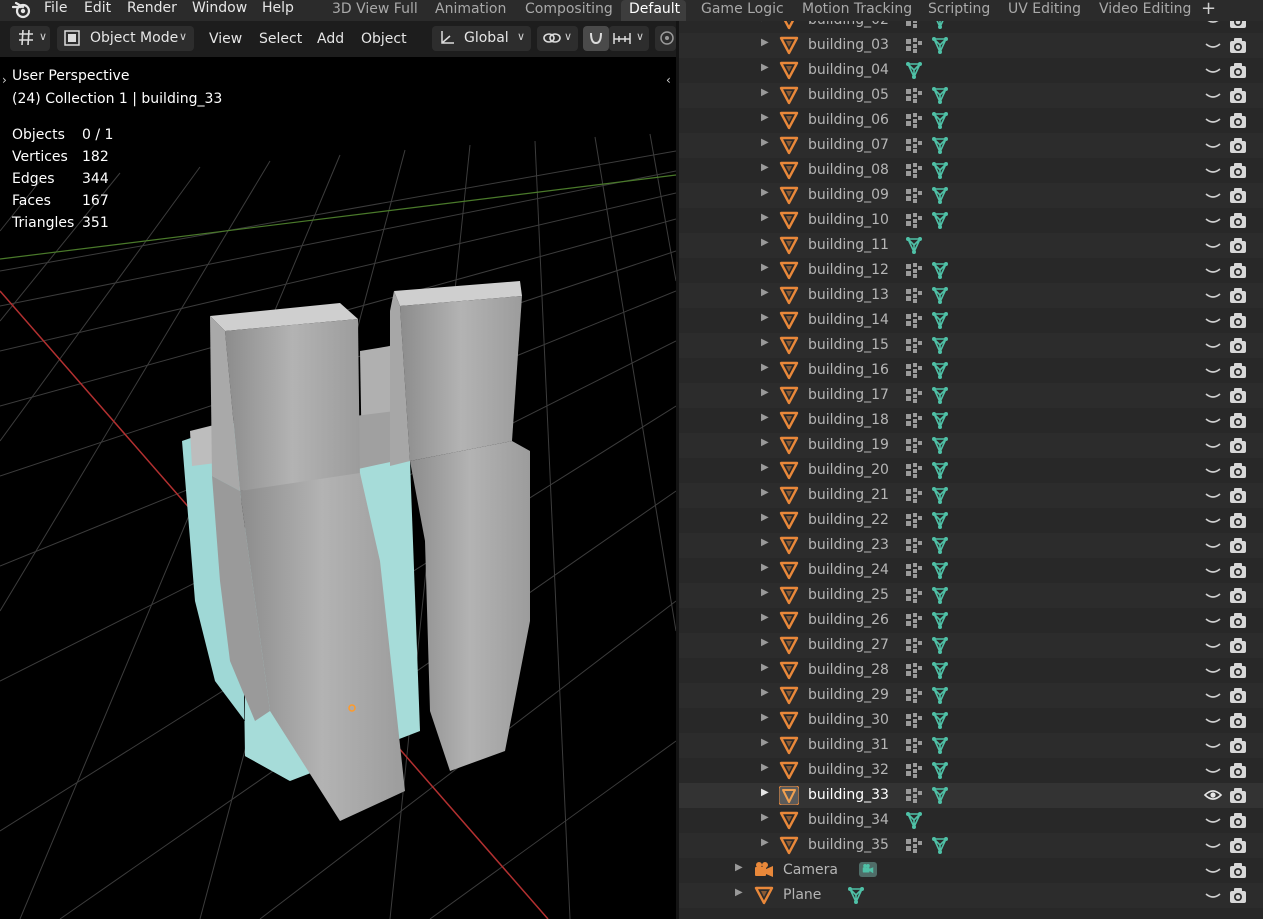 This screenshot has width=1263, height=919. I want to click on object-name: building_32, so click(848, 770).